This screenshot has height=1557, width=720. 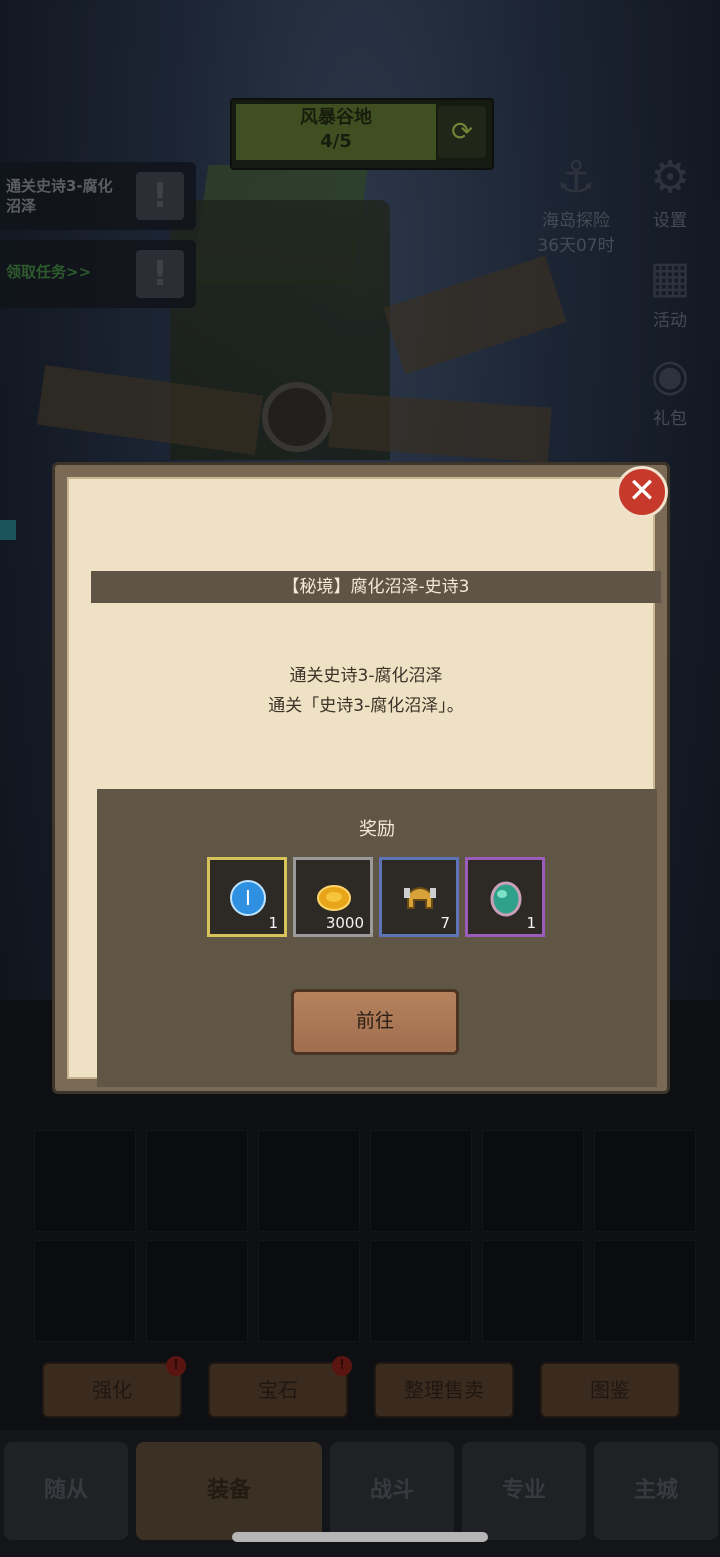 I want to click on go-button: 前往, so click(x=375, y=1022).